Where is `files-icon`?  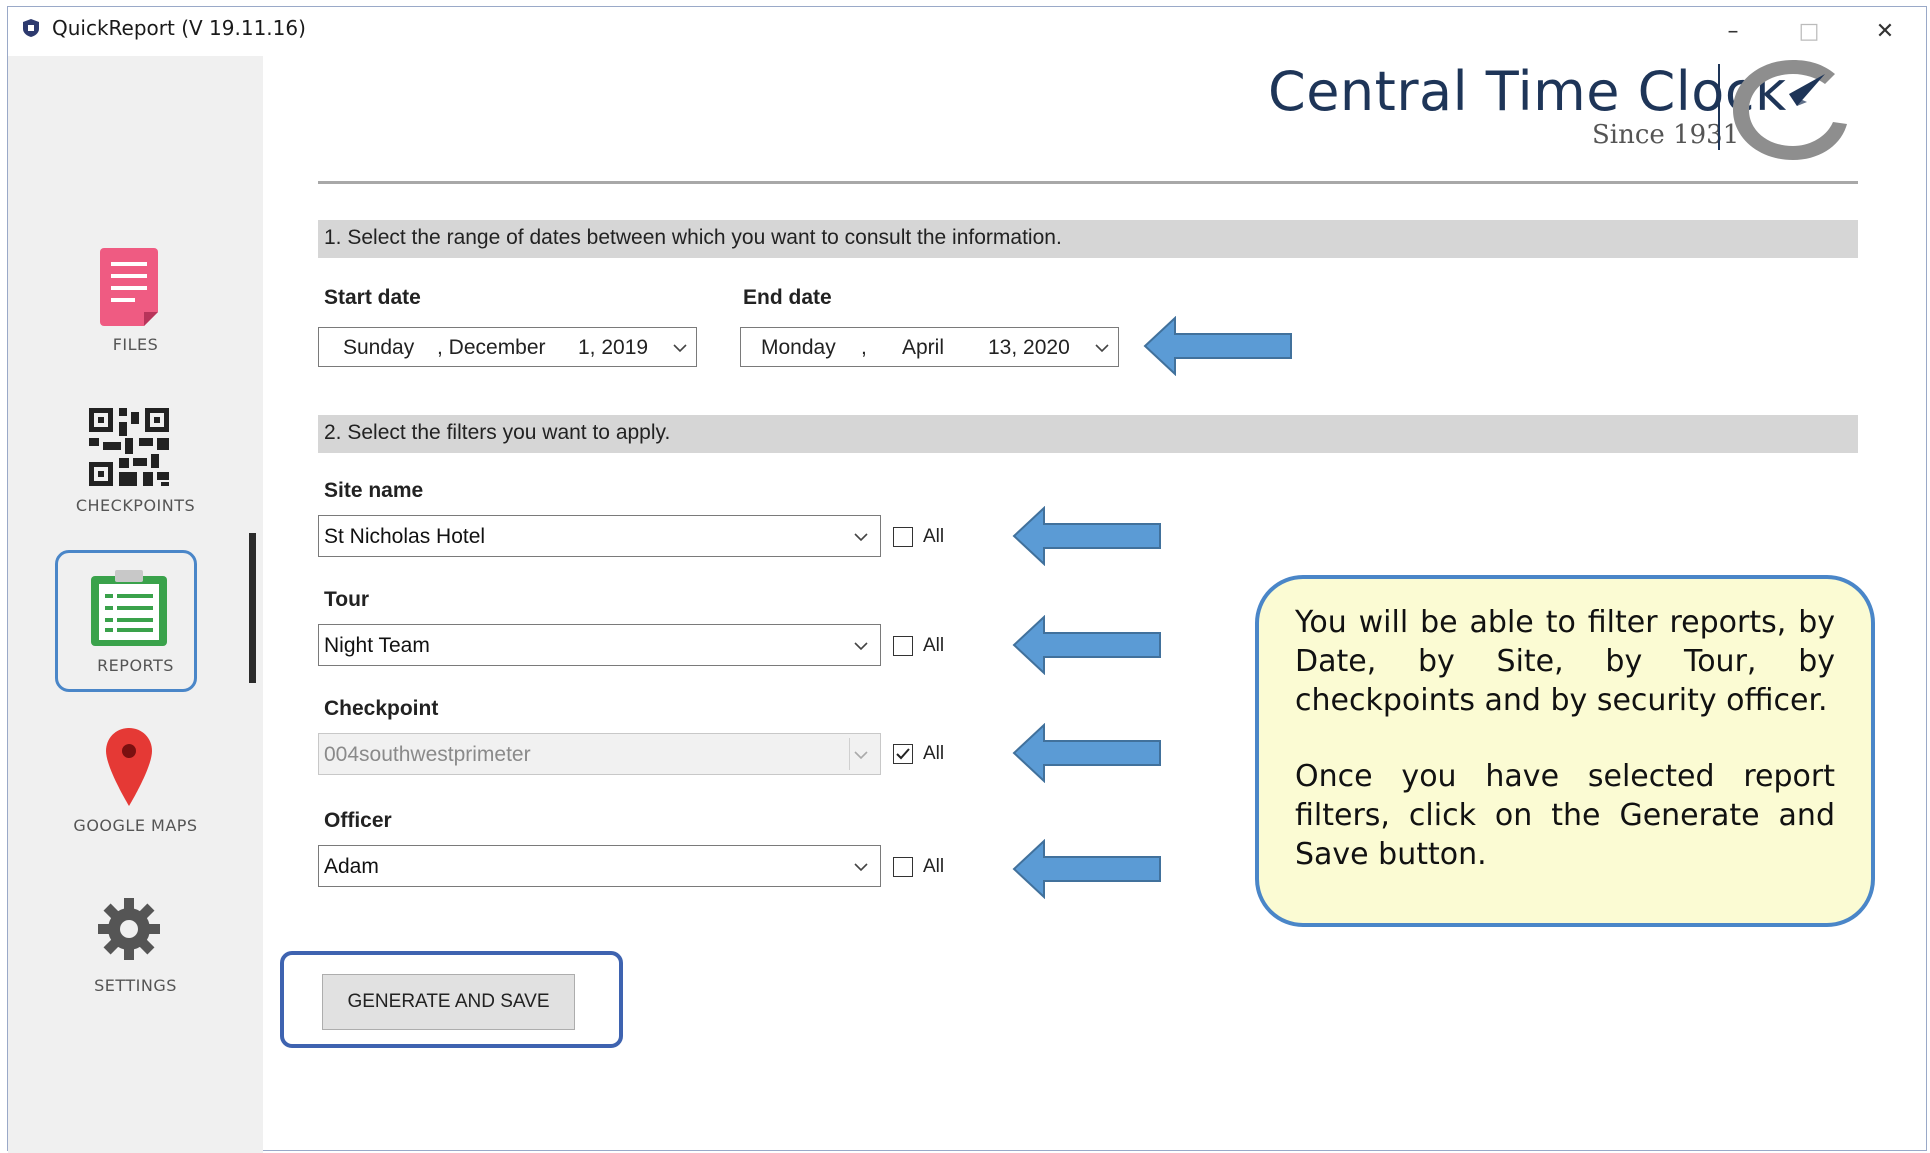
files-icon is located at coordinates (129, 289).